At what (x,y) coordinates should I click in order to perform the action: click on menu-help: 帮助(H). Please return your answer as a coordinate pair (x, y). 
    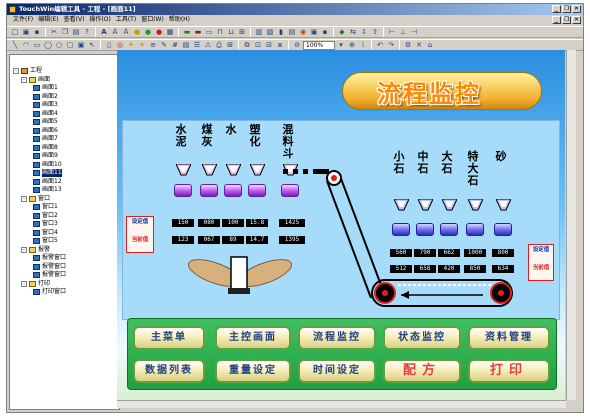
    Looking at the image, I should click on (179, 20).